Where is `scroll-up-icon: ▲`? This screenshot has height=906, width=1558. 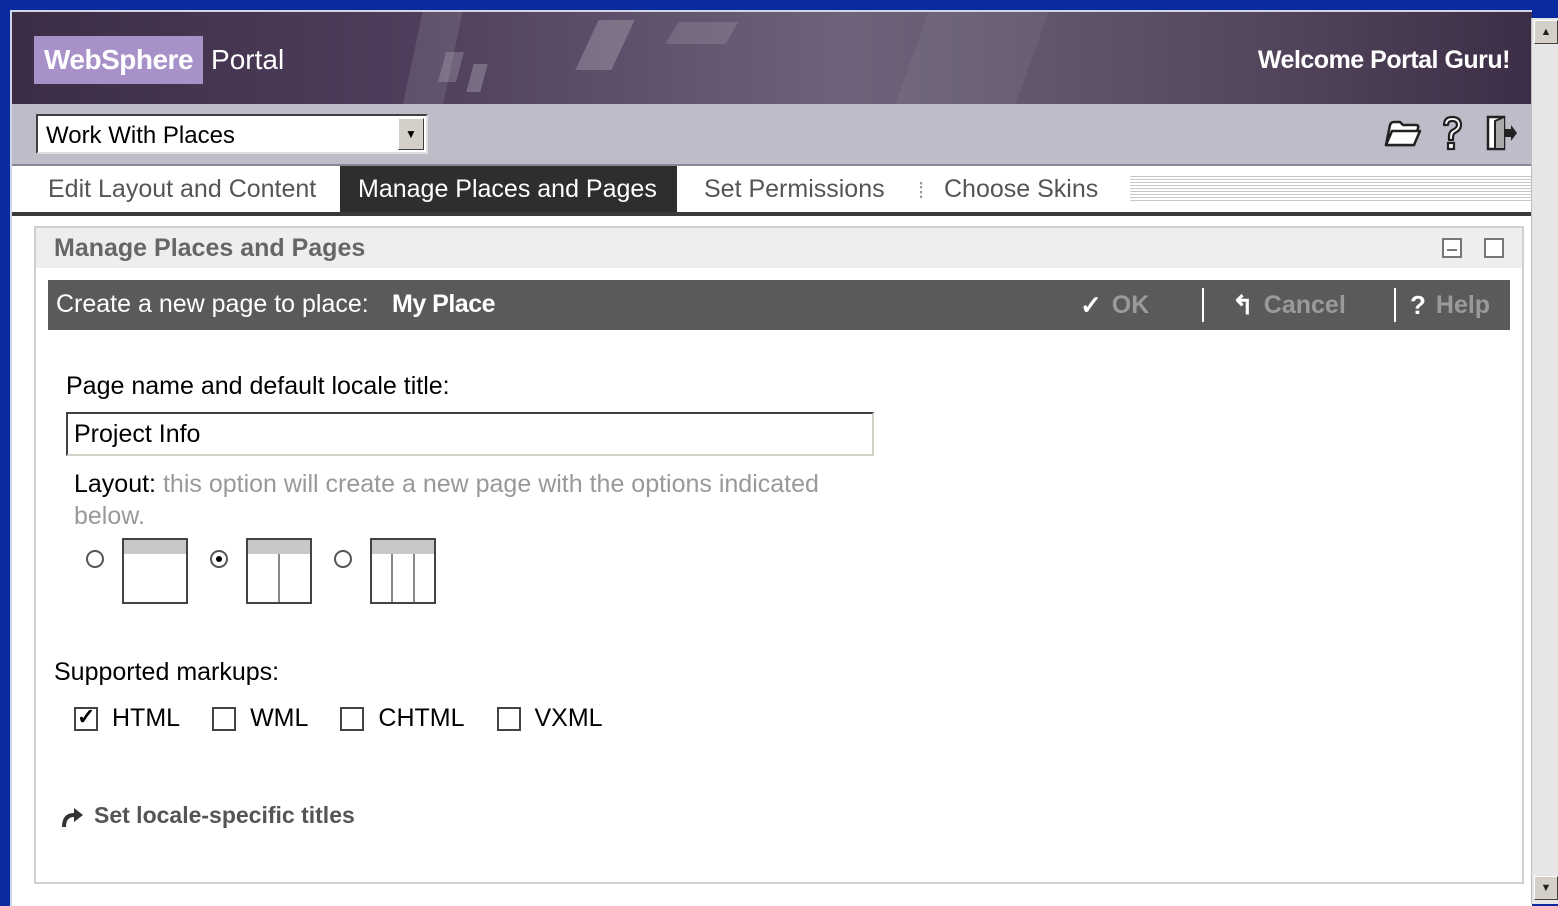
scroll-up-icon: ▲ is located at coordinates (1546, 32).